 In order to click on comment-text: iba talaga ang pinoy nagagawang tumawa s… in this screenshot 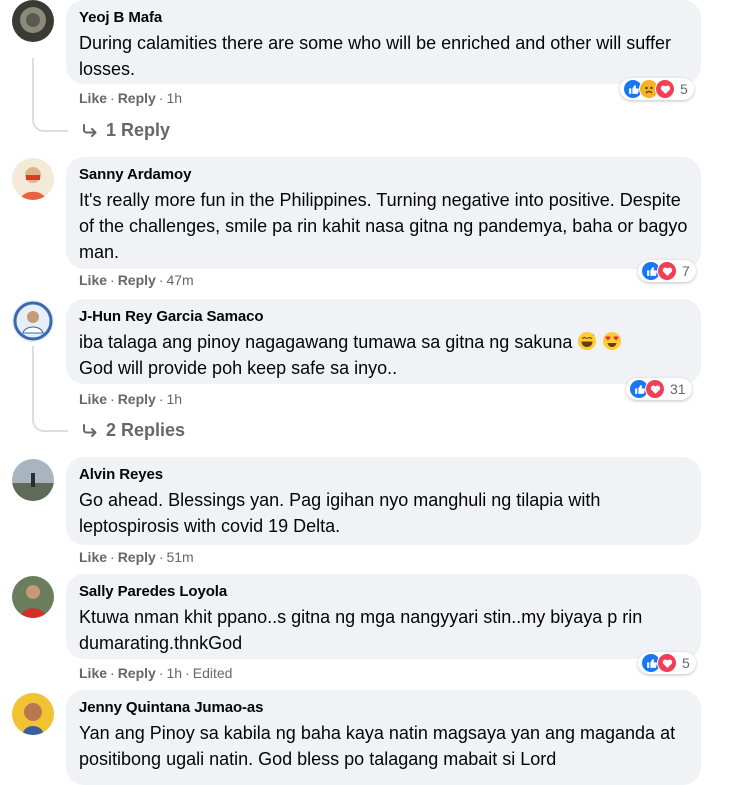, I will do `click(383, 355)`.